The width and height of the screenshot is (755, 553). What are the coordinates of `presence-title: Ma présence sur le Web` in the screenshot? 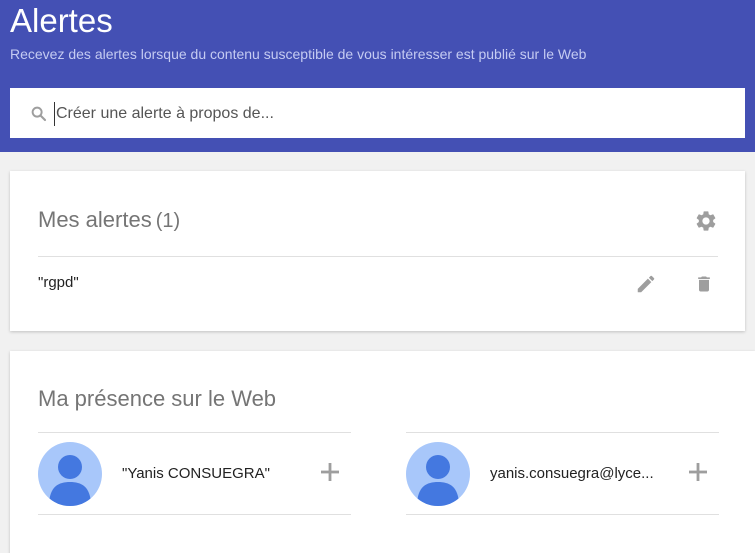 It's located at (157, 398).